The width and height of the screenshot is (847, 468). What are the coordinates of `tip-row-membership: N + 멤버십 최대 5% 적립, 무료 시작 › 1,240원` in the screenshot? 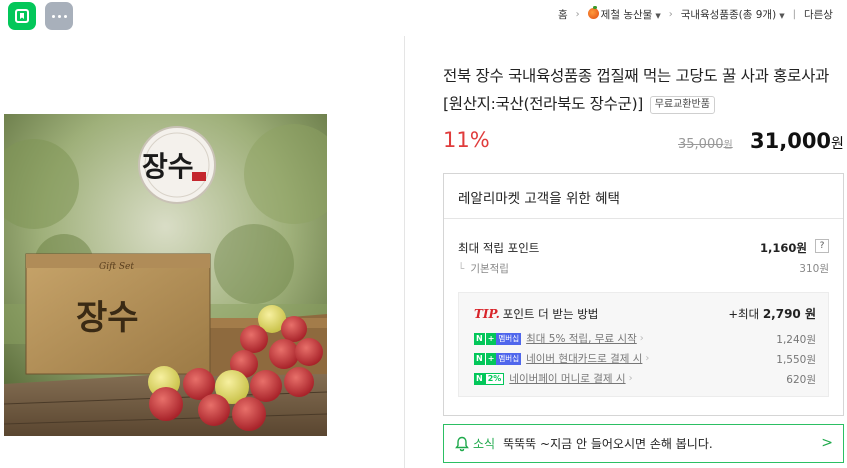 It's located at (645, 338).